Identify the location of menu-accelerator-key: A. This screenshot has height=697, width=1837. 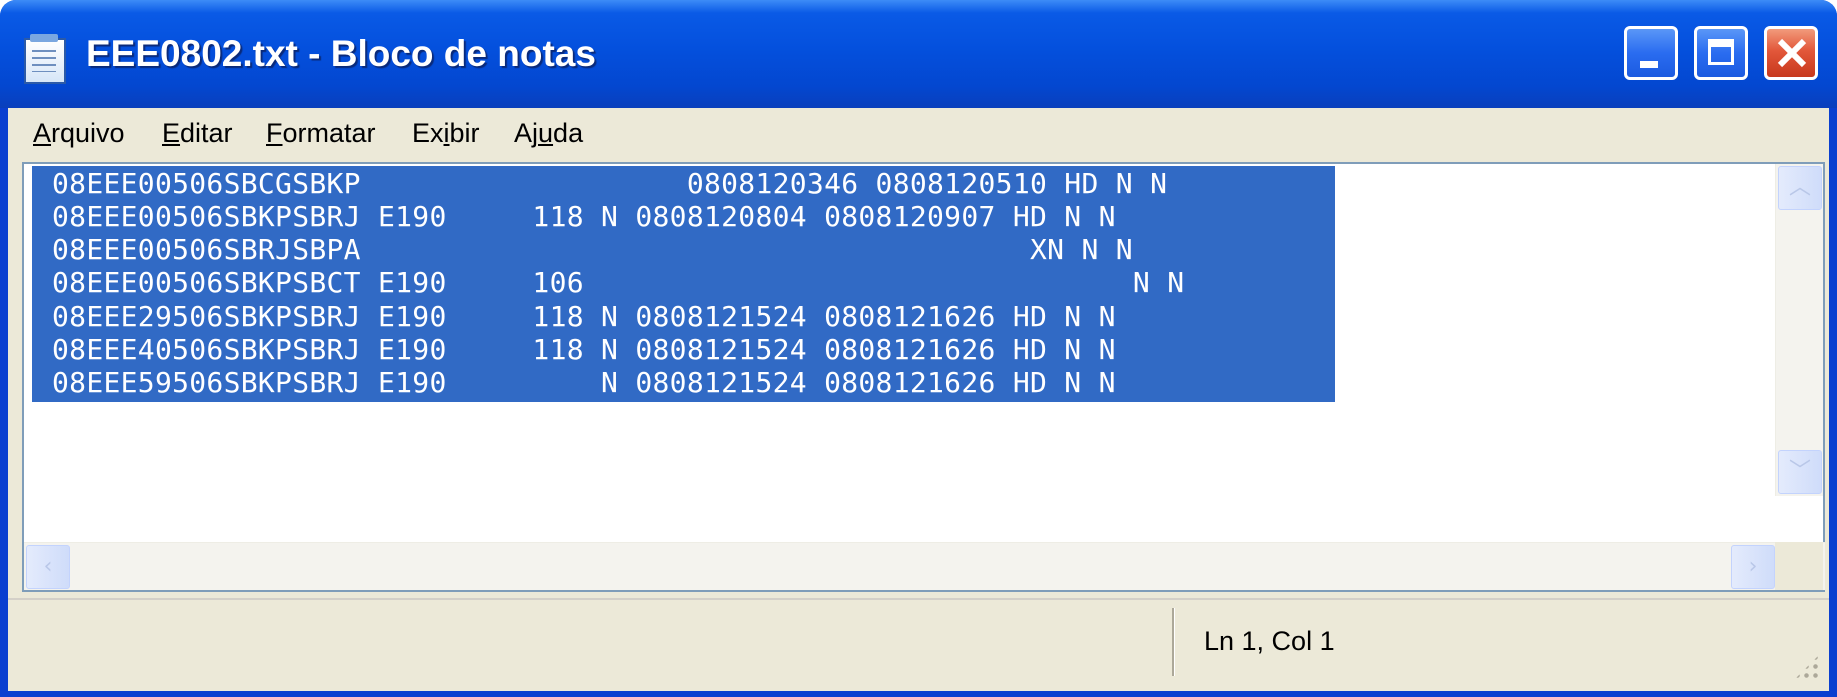
(42, 133).